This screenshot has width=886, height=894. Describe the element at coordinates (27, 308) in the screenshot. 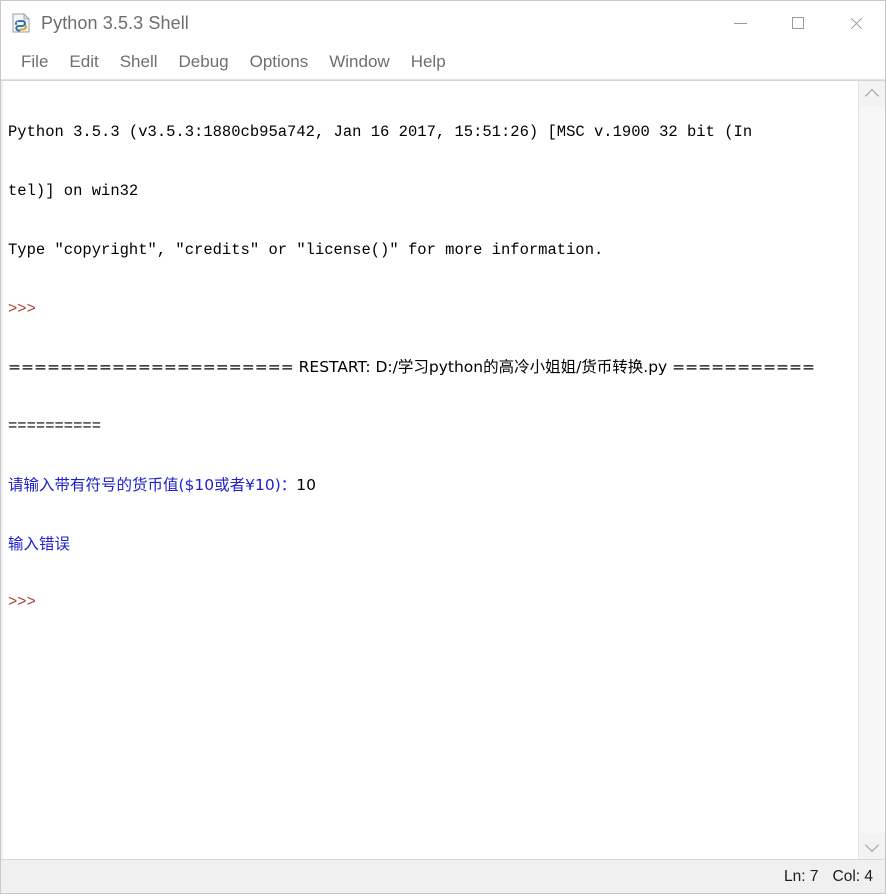

I see `shell-line-prompt-1: >>>` at that location.